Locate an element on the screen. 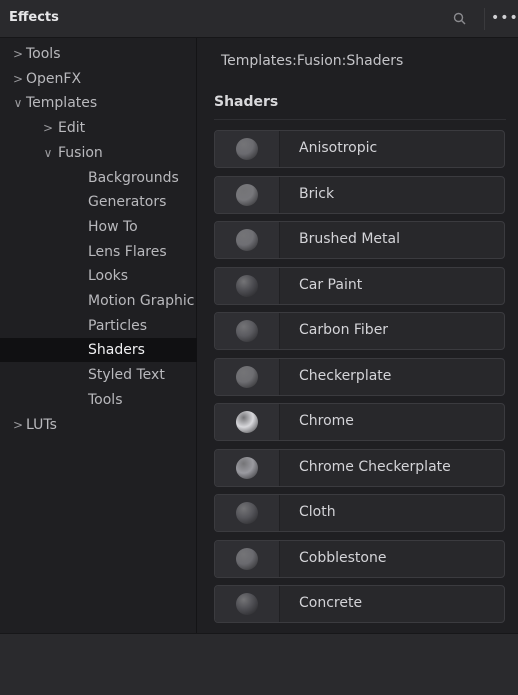  shader-tile-label: Concrete is located at coordinates (331, 603).